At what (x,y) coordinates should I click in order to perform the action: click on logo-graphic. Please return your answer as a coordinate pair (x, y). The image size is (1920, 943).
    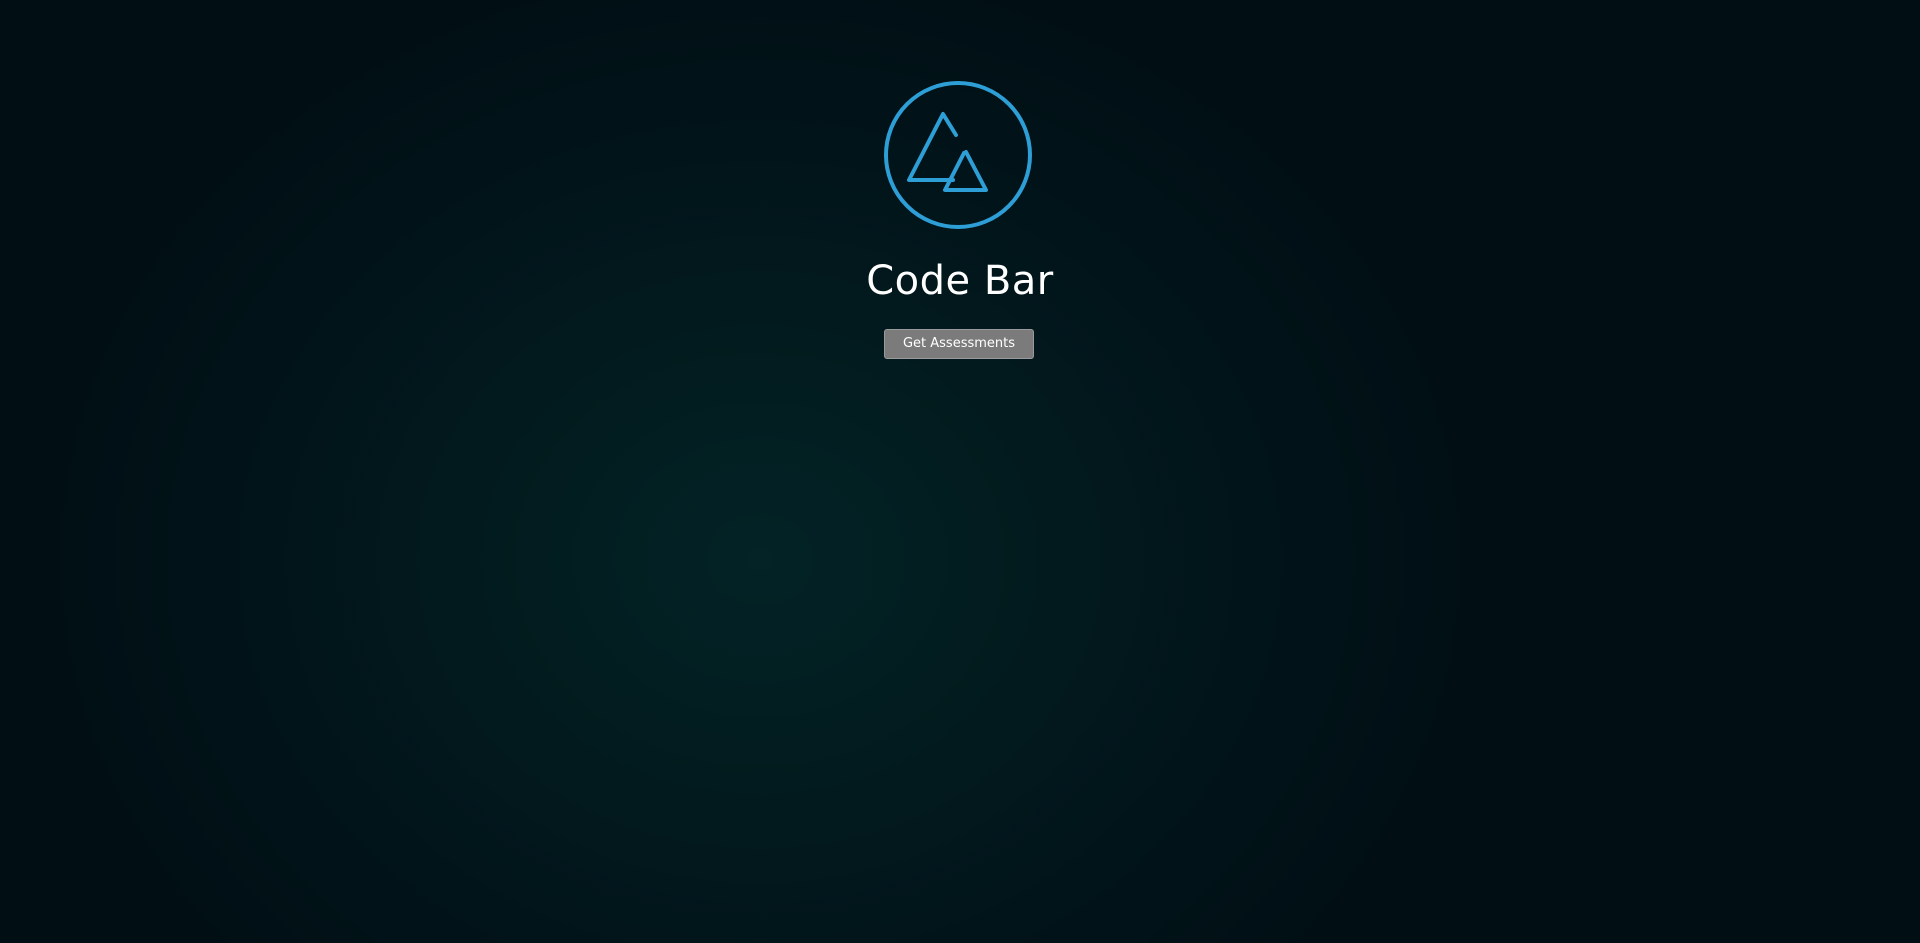
    Looking at the image, I should click on (958, 155).